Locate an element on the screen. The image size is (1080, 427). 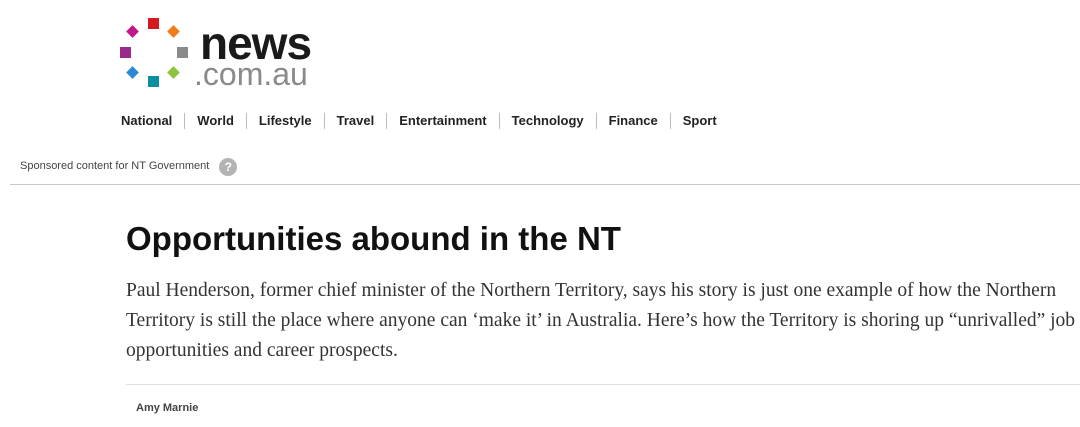
logo-dot-magenta is located at coordinates (132, 31).